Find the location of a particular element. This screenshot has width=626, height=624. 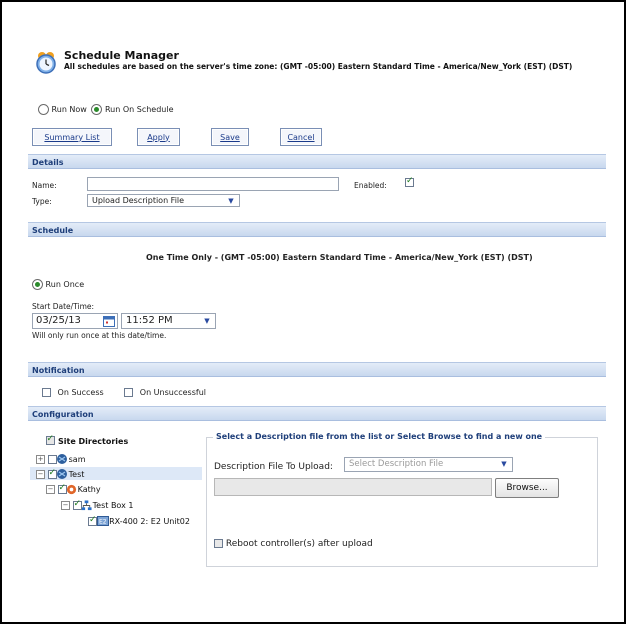

tree-item-kathy: − Kathy is located at coordinates (73, 489).